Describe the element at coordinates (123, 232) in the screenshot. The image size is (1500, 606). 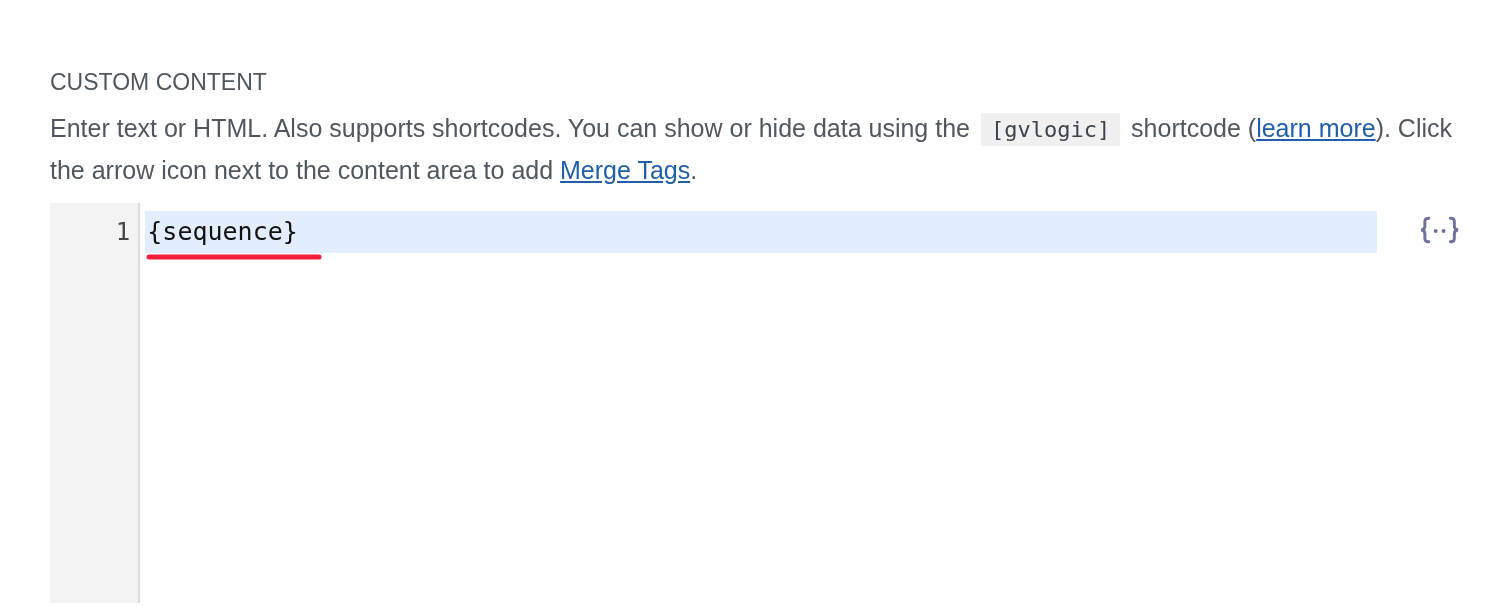
I see `line-number: 1` at that location.